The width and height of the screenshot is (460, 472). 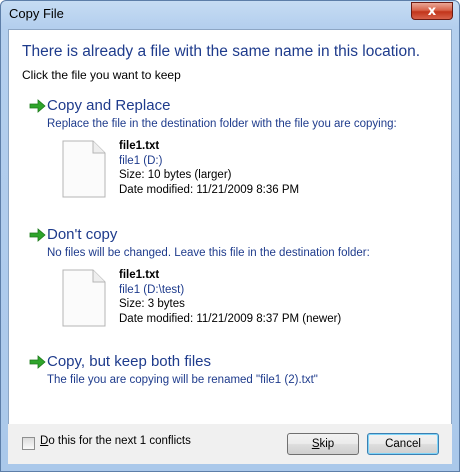 I want to click on skip-button: Skip, so click(x=323, y=444).